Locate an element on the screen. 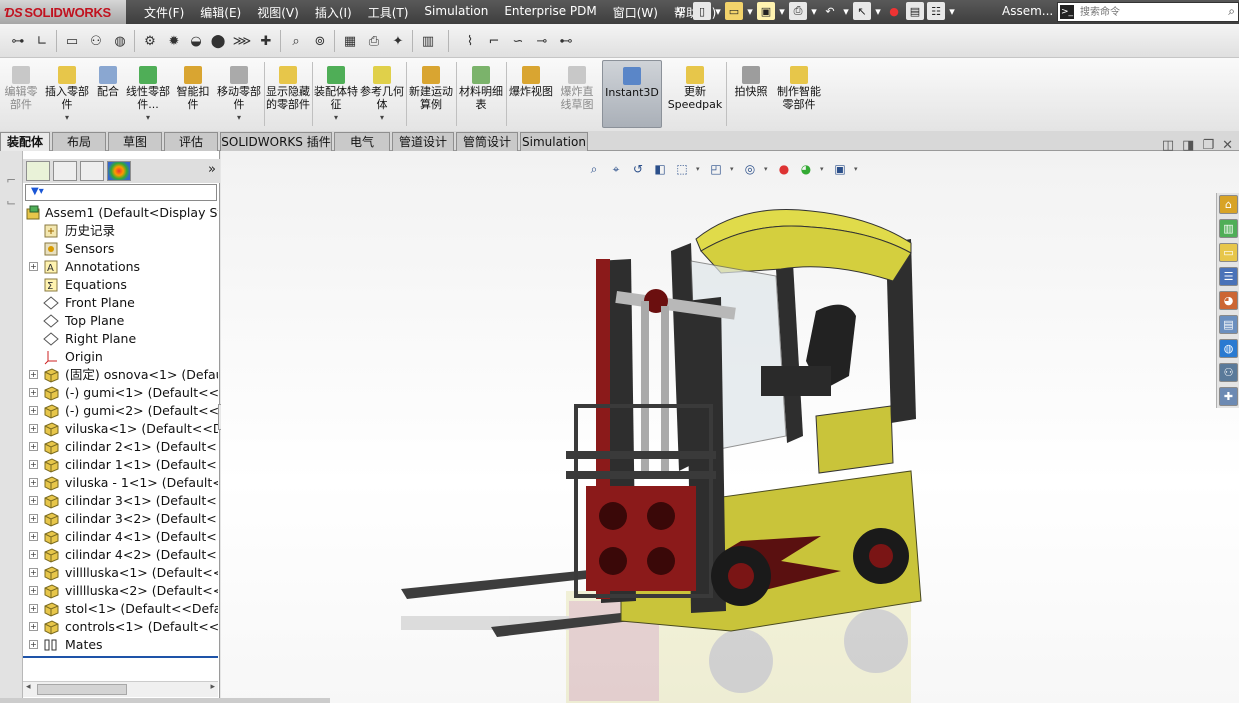 This screenshot has height=703, width=1239. menu-simulation: Simulation is located at coordinates (456, 12).